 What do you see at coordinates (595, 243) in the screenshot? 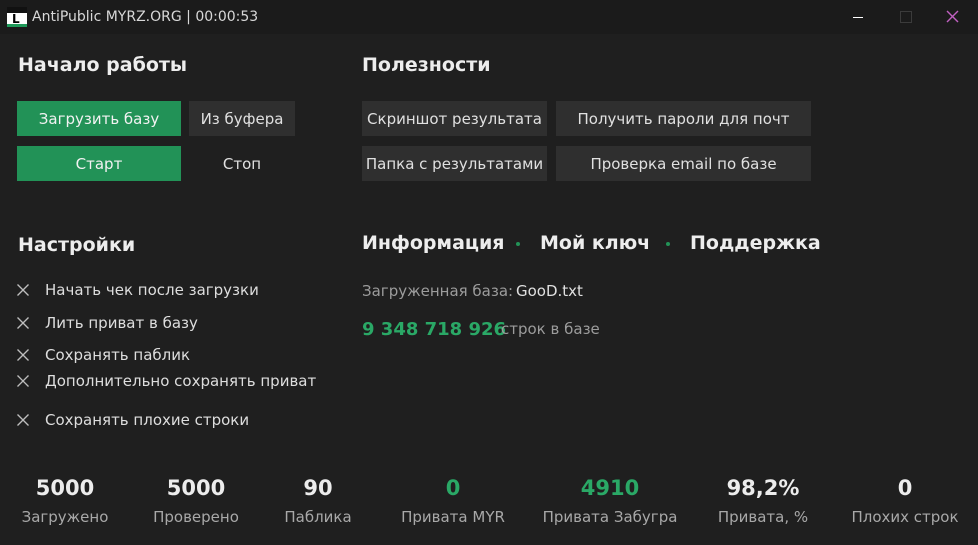
I see `tab-my-key: Мой ключ` at bounding box center [595, 243].